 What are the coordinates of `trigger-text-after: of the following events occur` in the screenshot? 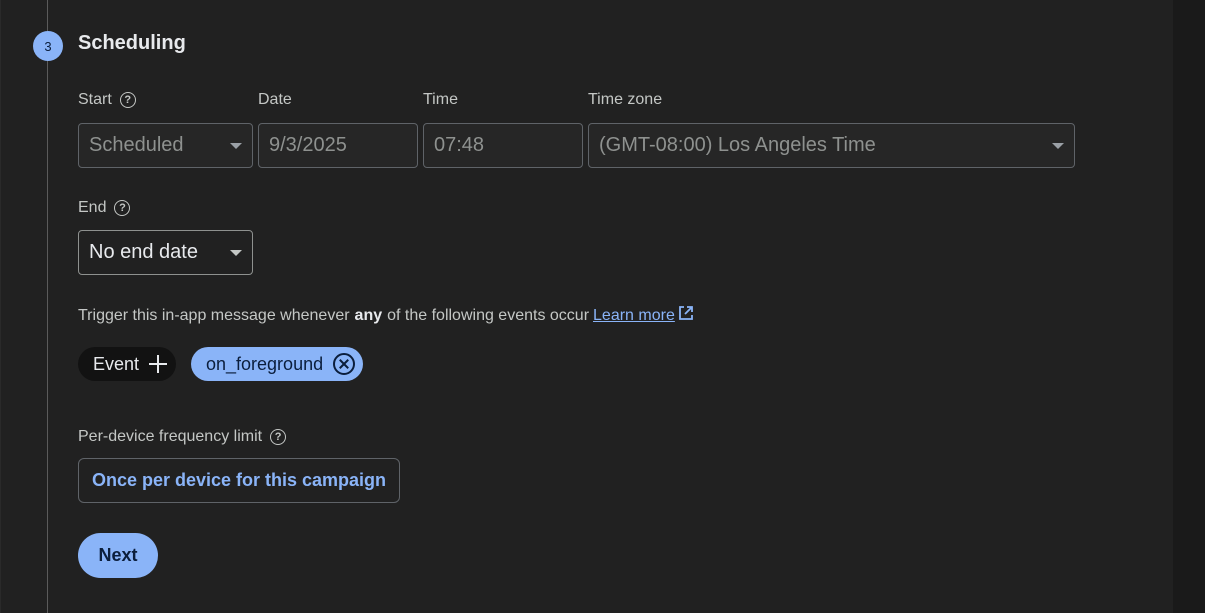 It's located at (488, 315).